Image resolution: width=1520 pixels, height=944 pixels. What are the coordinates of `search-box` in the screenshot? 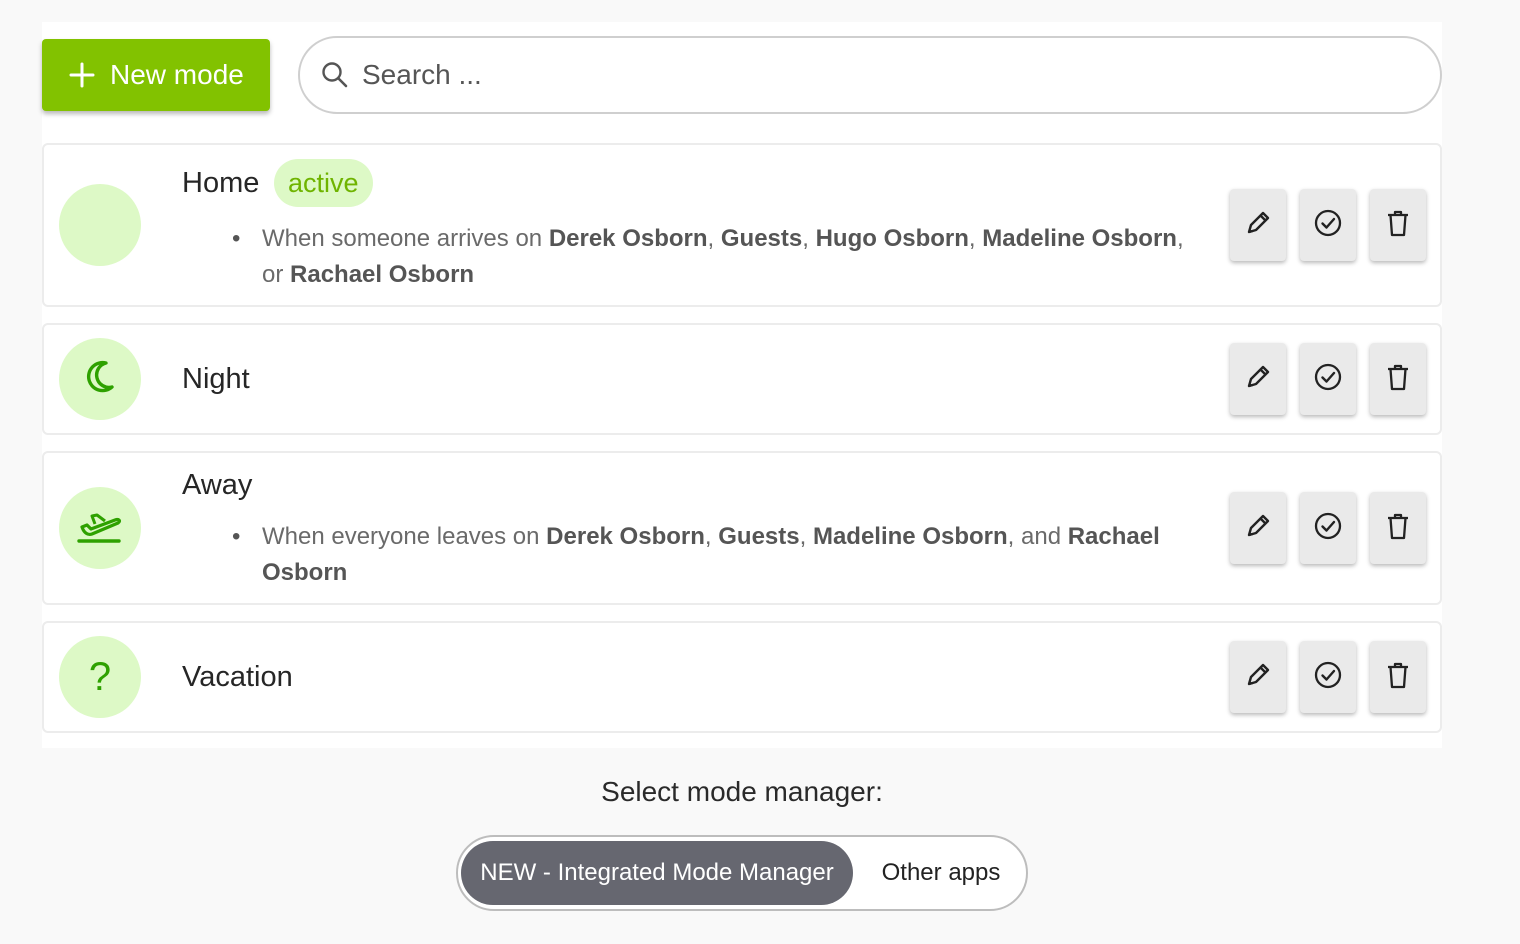 It's located at (870, 75).